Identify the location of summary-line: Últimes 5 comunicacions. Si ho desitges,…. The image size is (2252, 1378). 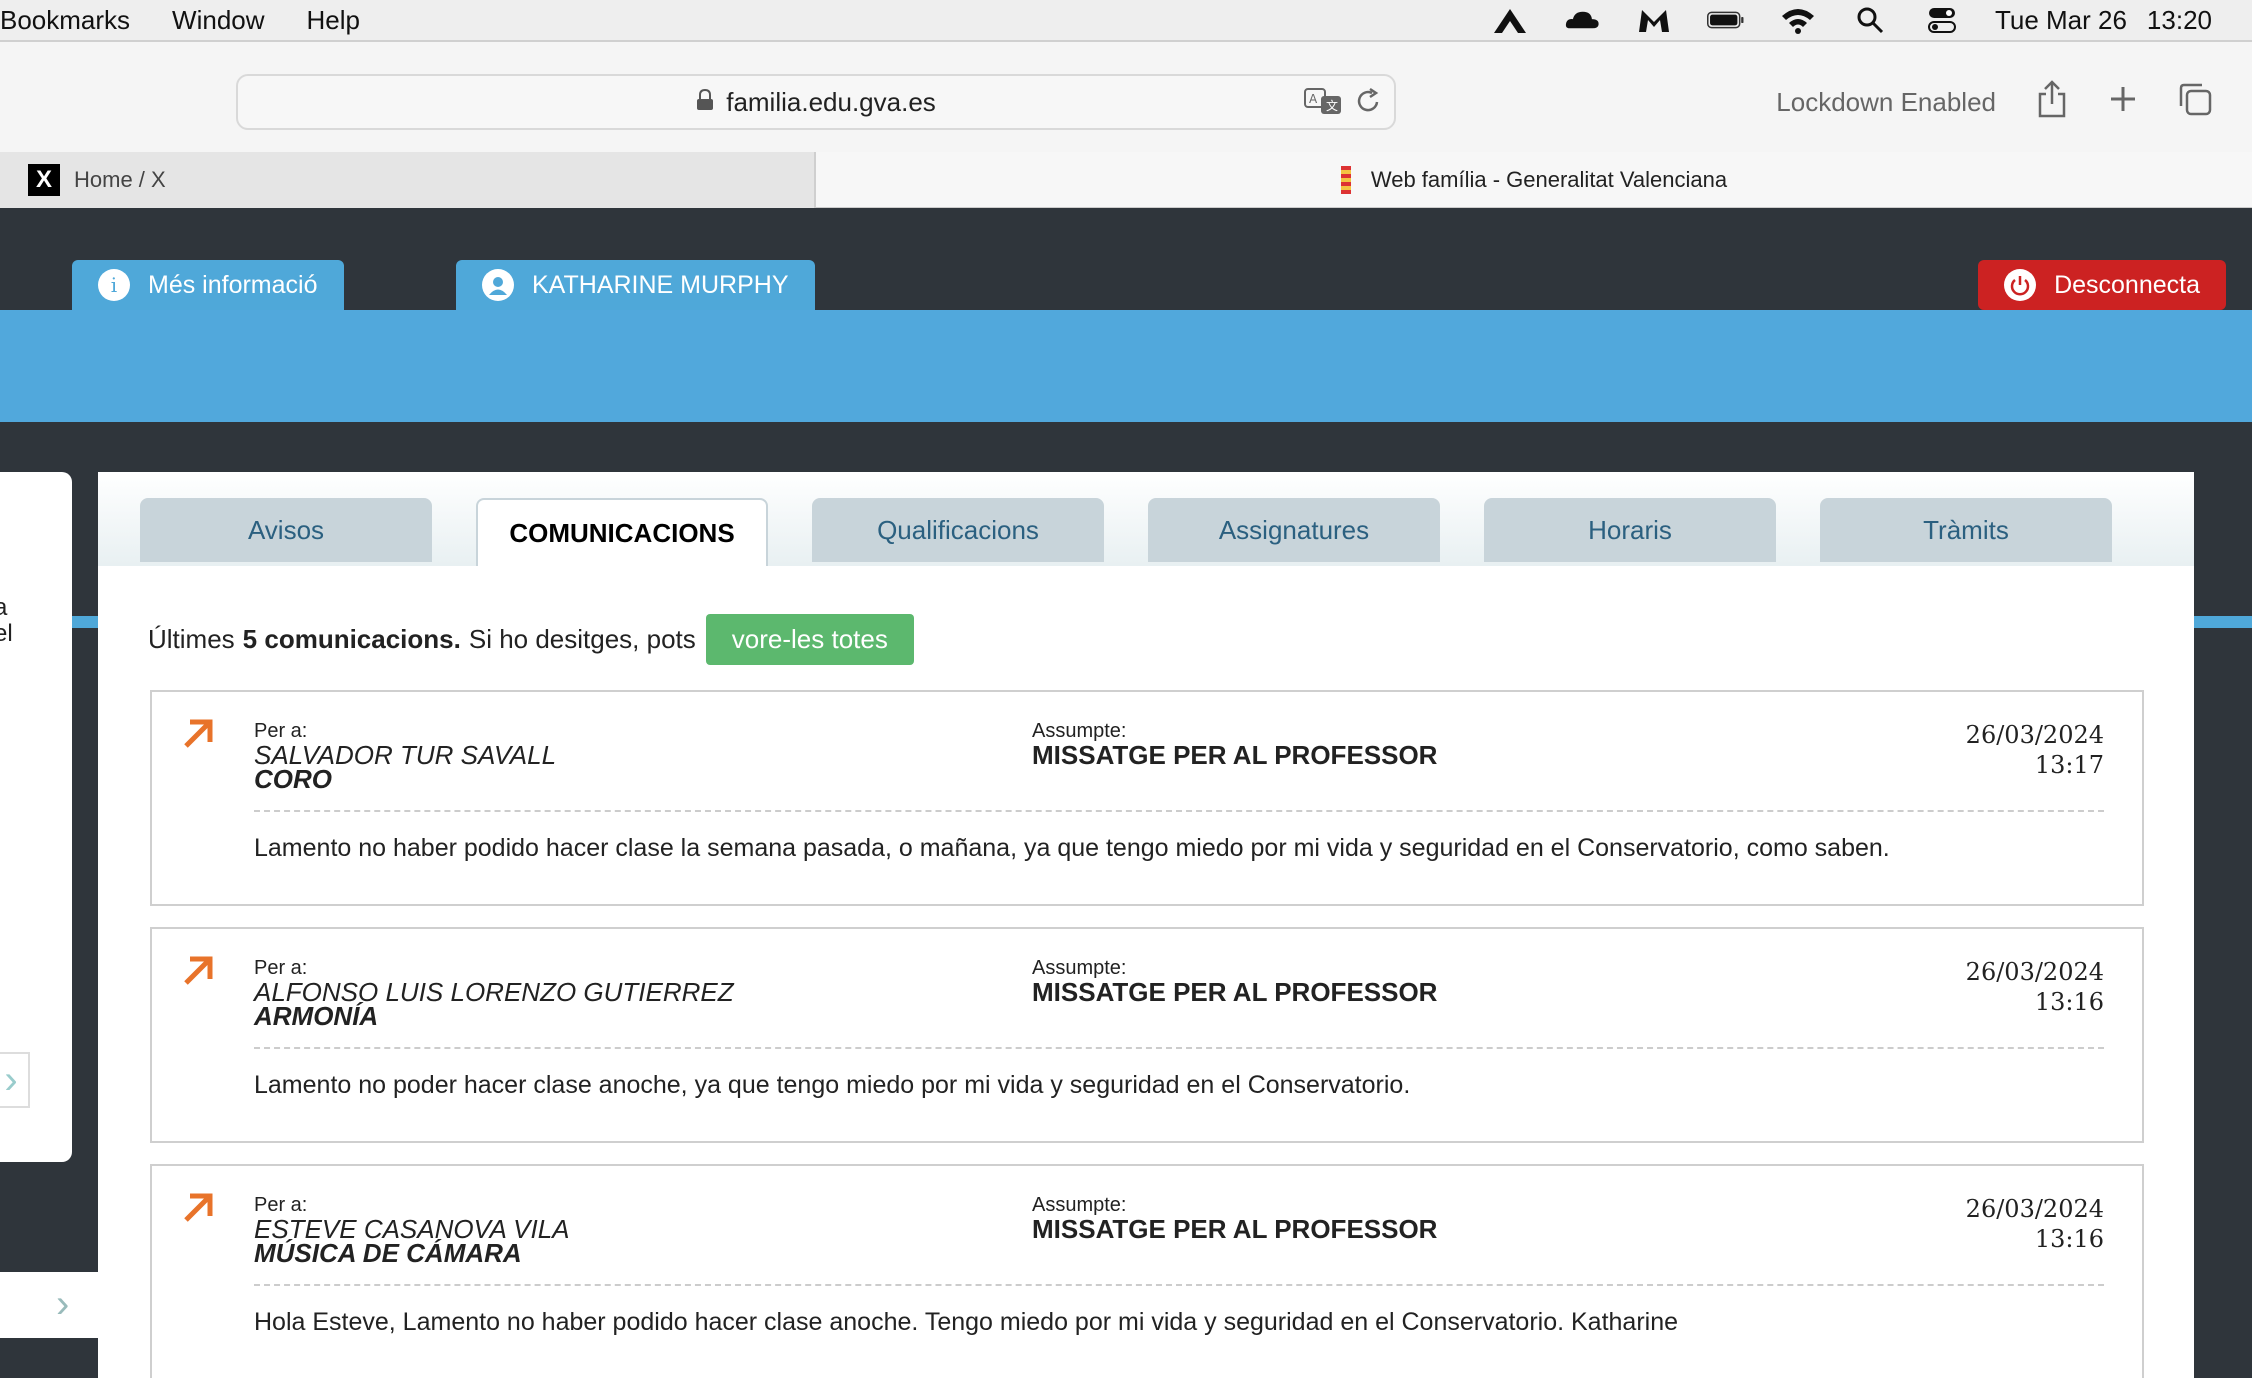
(531, 639).